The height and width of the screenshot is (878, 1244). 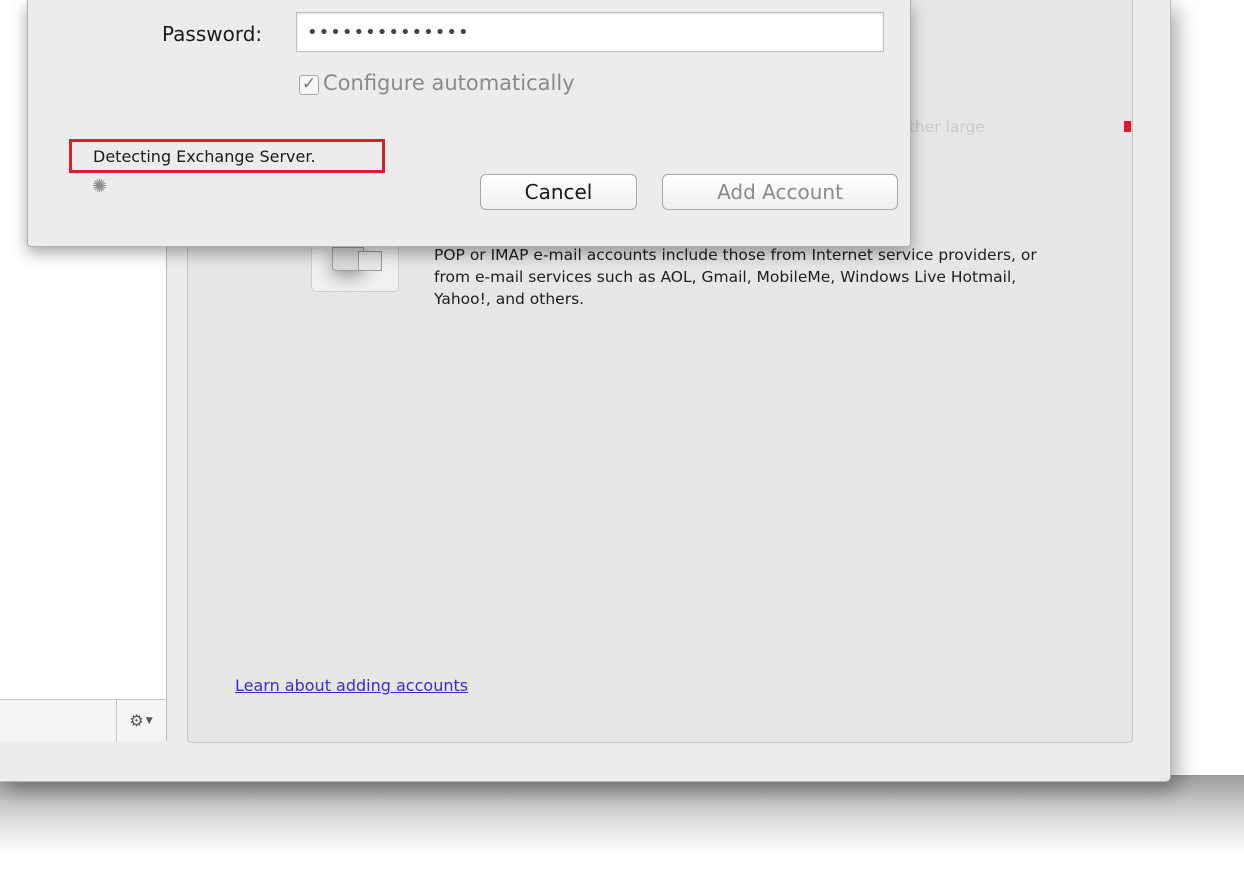 What do you see at coordinates (622, 815) in the screenshot?
I see `window-shadow` at bounding box center [622, 815].